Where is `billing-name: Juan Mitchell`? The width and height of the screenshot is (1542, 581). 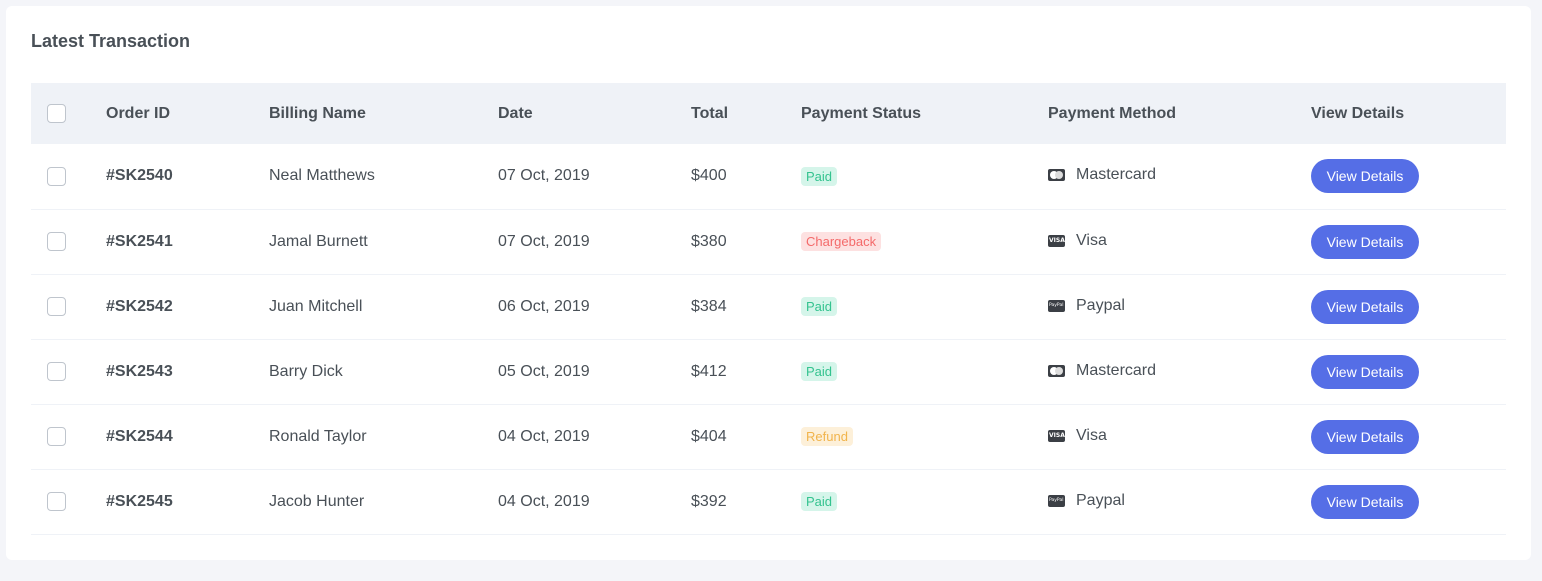
billing-name: Juan Mitchell is located at coordinates (316, 306).